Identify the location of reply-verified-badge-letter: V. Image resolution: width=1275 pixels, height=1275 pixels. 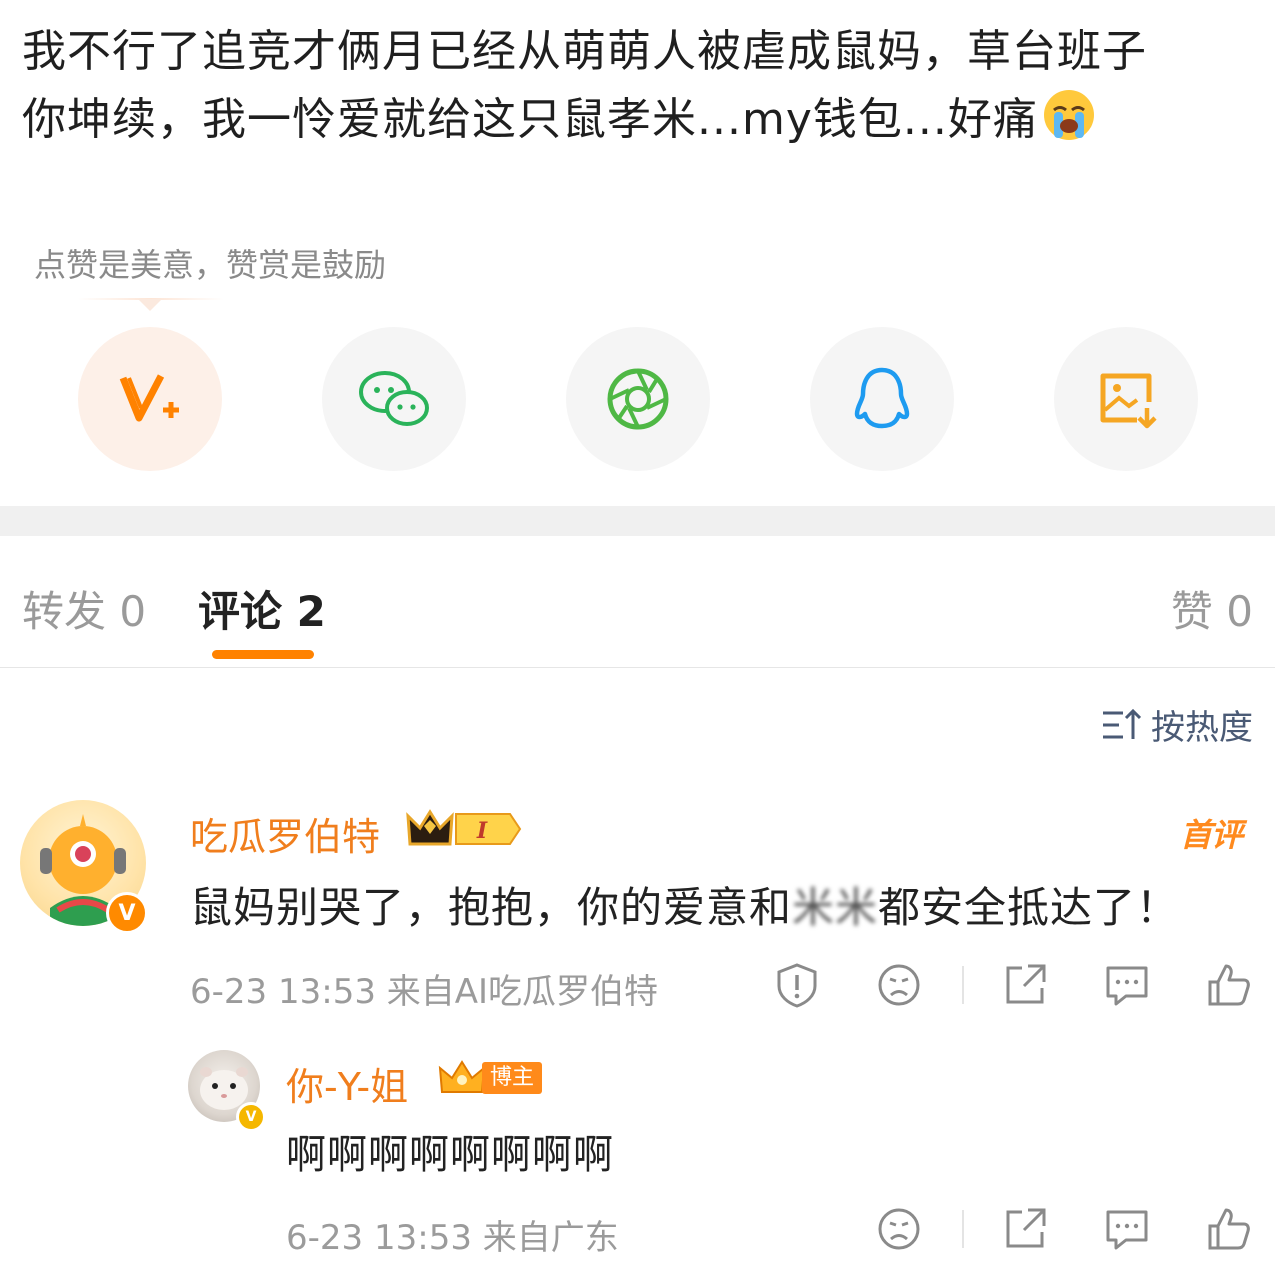
(251, 1117).